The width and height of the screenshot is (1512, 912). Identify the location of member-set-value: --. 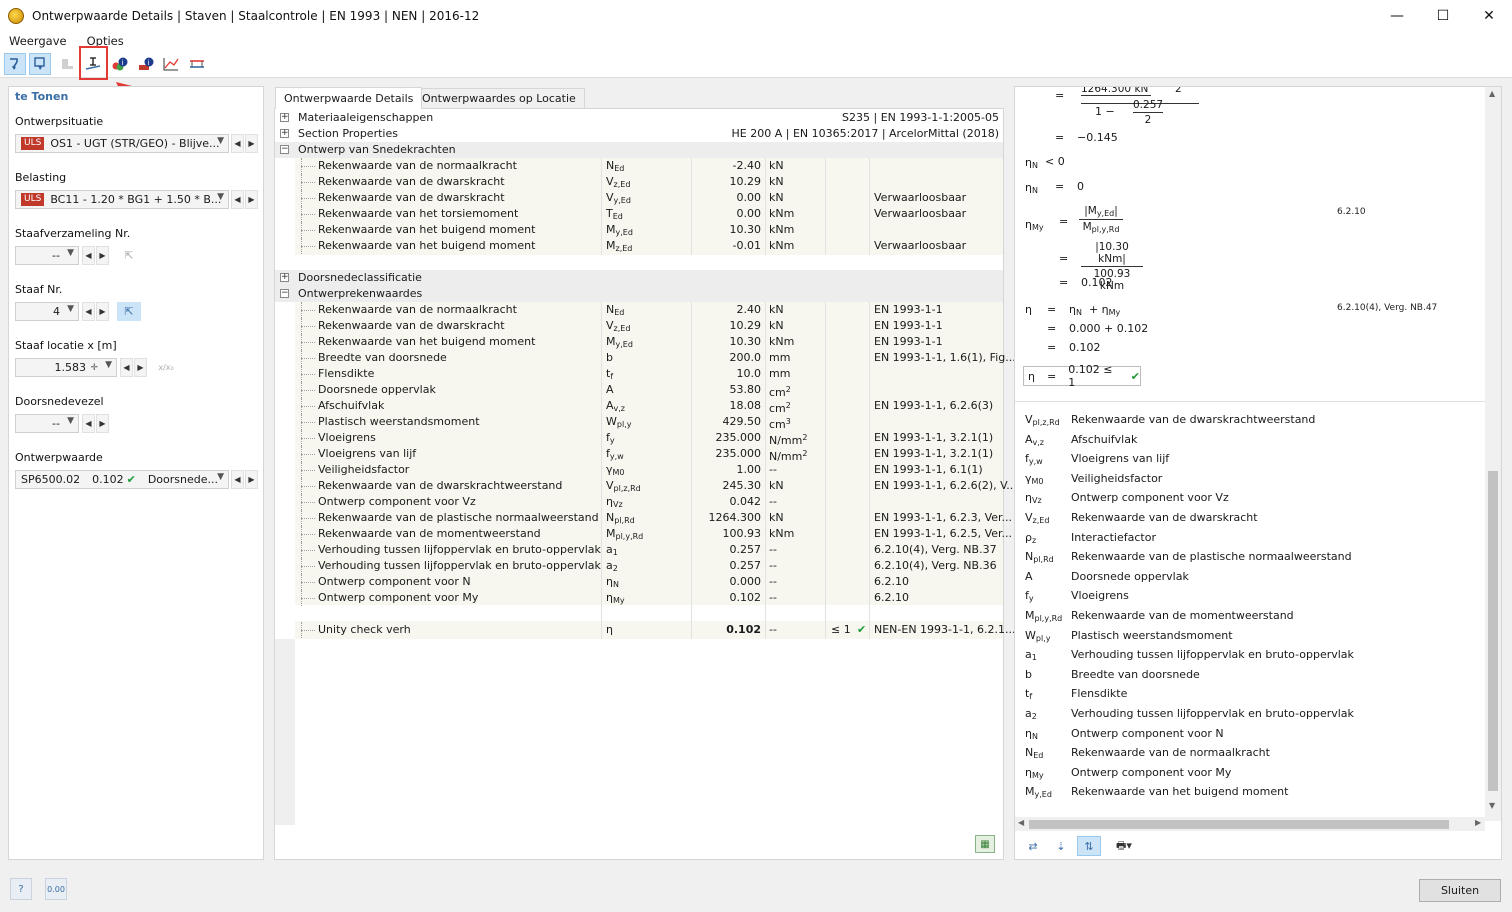
(56, 255).